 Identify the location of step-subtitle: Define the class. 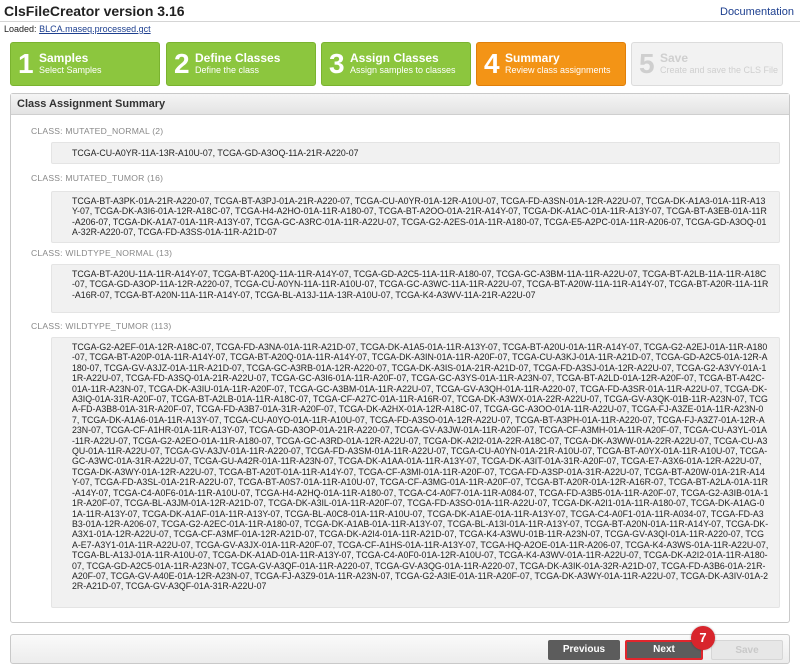
(227, 70).